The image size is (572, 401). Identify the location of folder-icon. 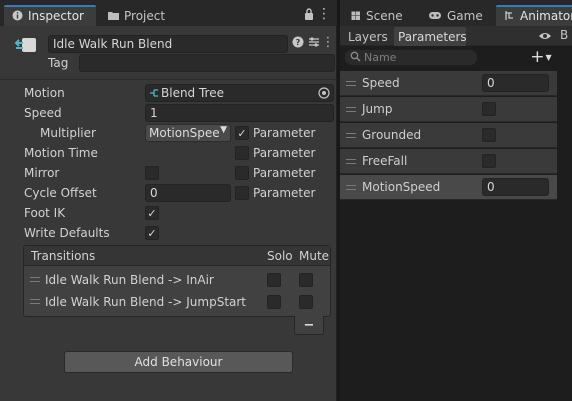
(113, 15).